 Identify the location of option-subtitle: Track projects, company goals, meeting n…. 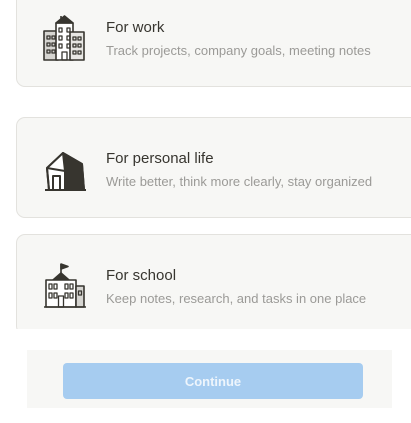
(238, 50).